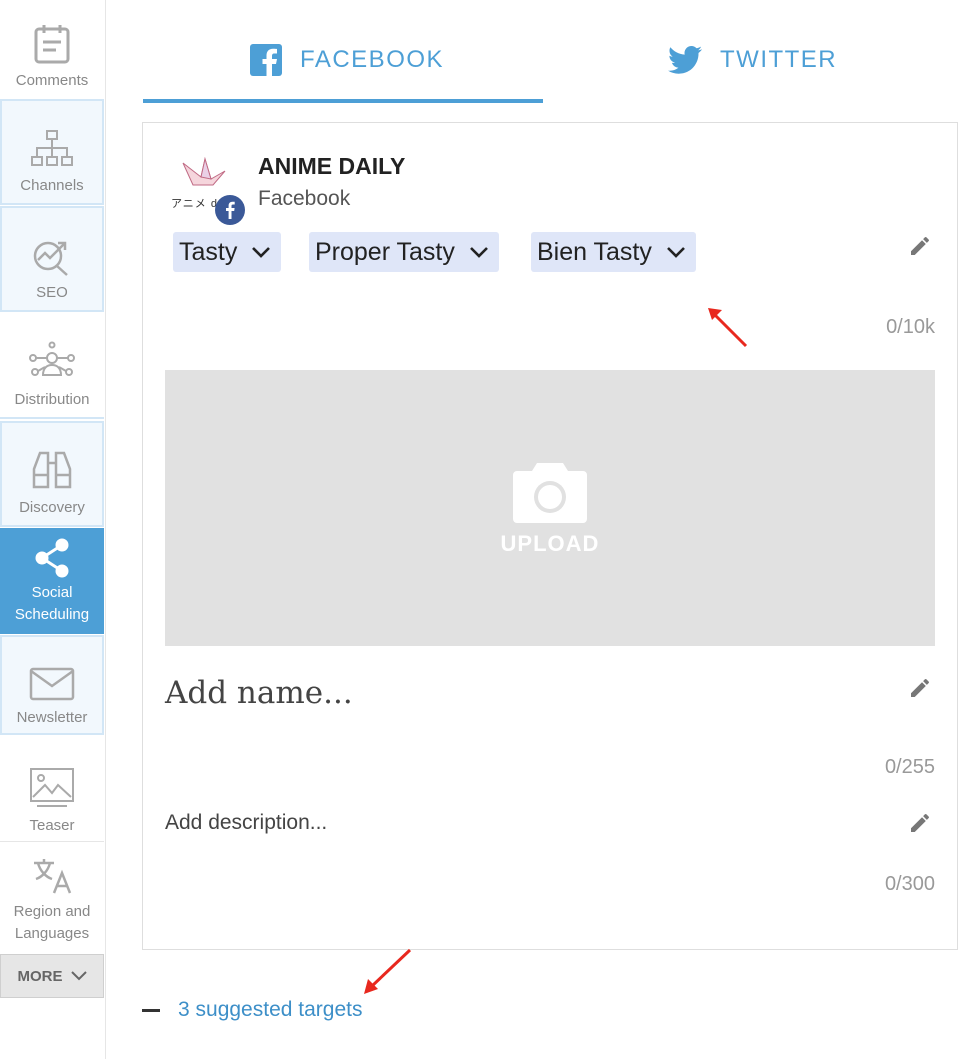 This screenshot has width=980, height=1059. I want to click on active-tab-indicator, so click(343, 101).